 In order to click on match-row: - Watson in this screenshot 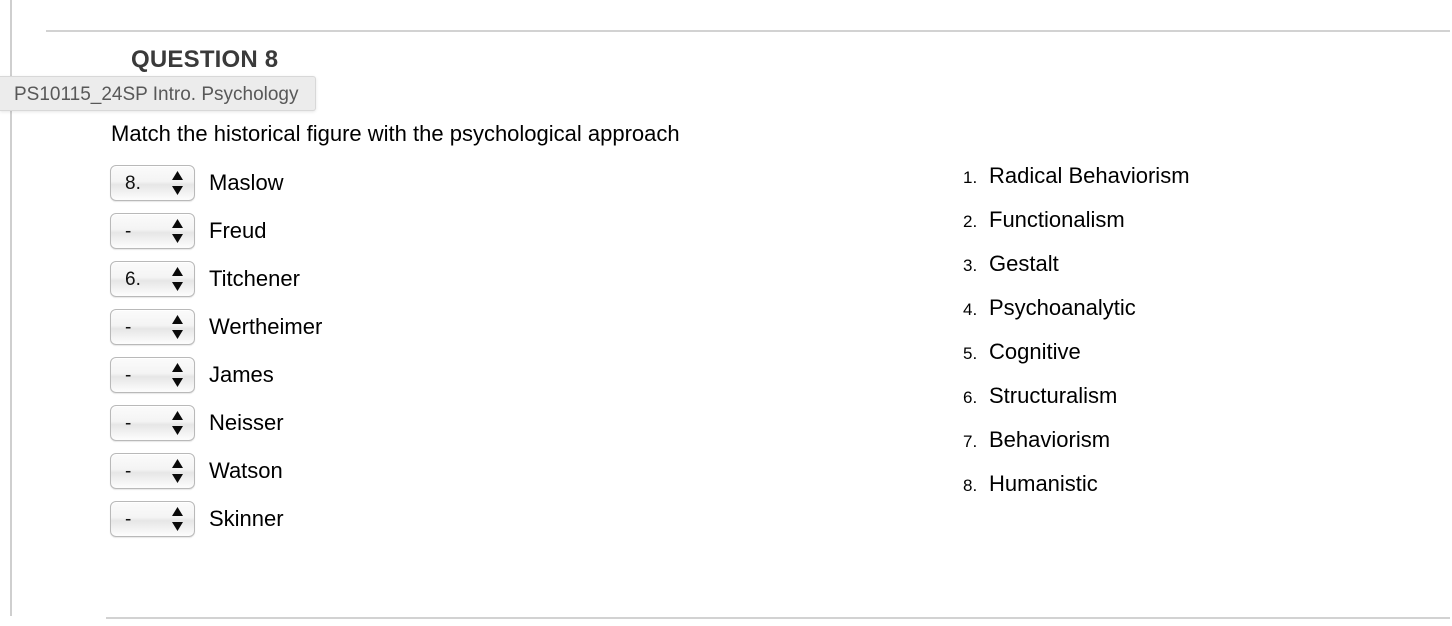, I will do `click(320, 471)`.